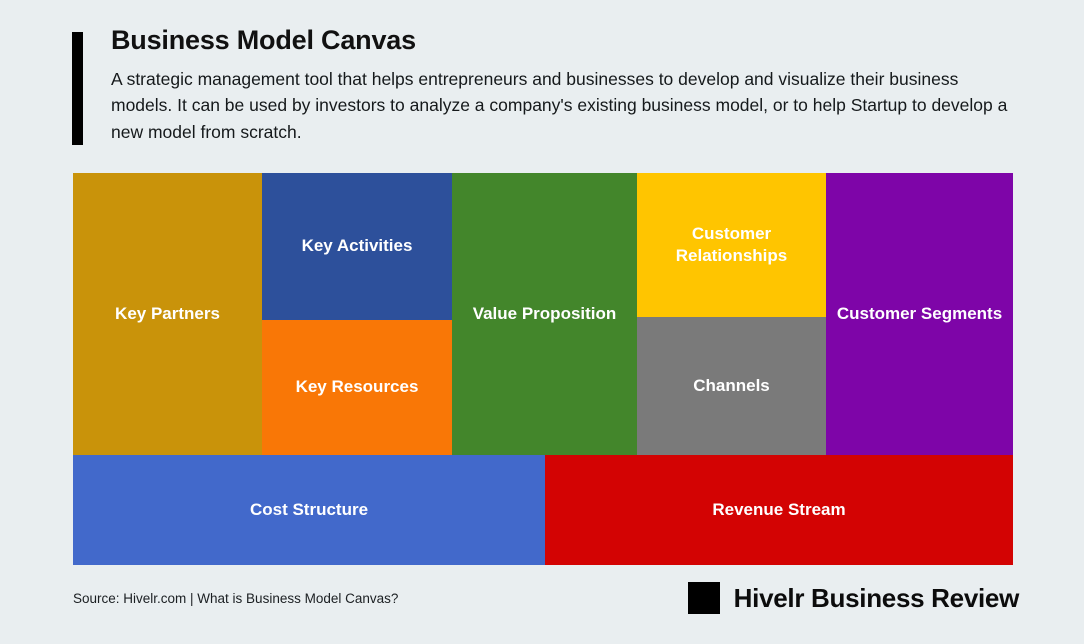 The image size is (1084, 644). I want to click on canvas-block-channels: Channels, so click(731, 386).